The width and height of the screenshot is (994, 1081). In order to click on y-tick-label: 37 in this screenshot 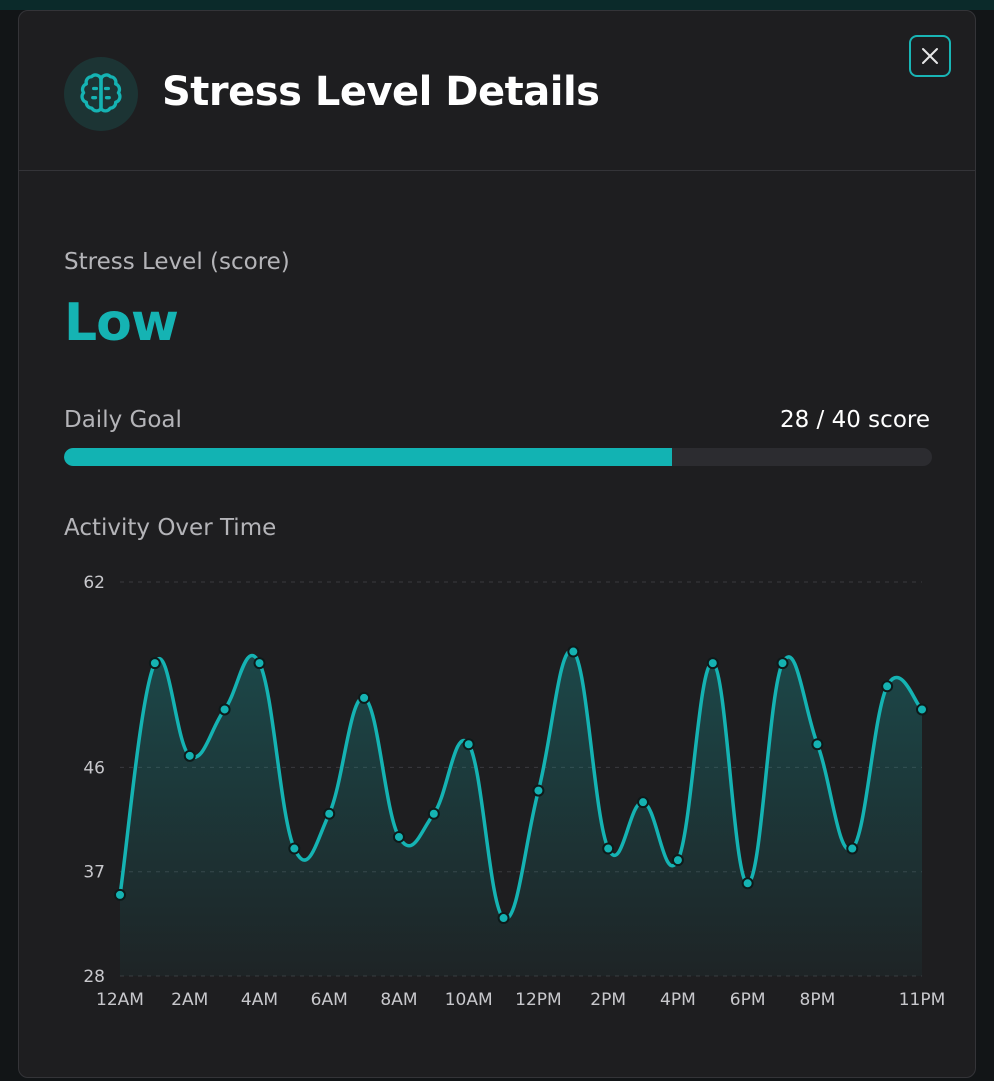, I will do `click(94, 873)`.